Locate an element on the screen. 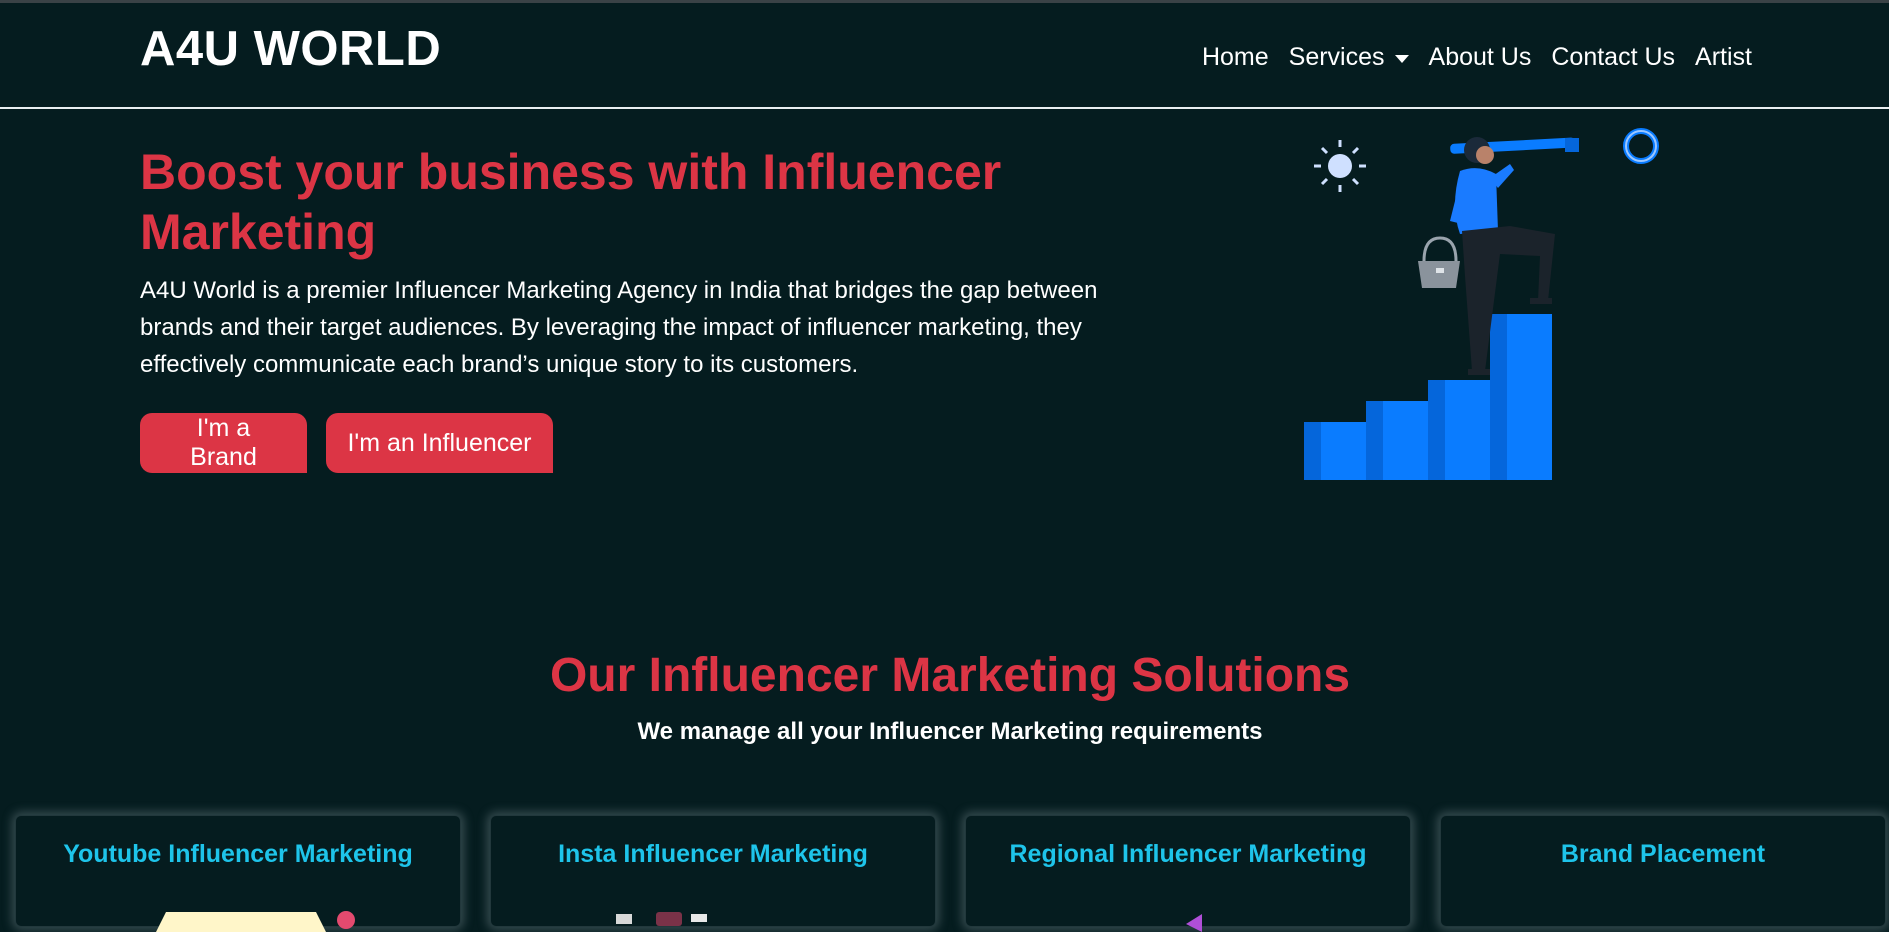 The height and width of the screenshot is (932, 1889). service-card-youtube: Youtube Influencer Marketing is located at coordinates (238, 873).